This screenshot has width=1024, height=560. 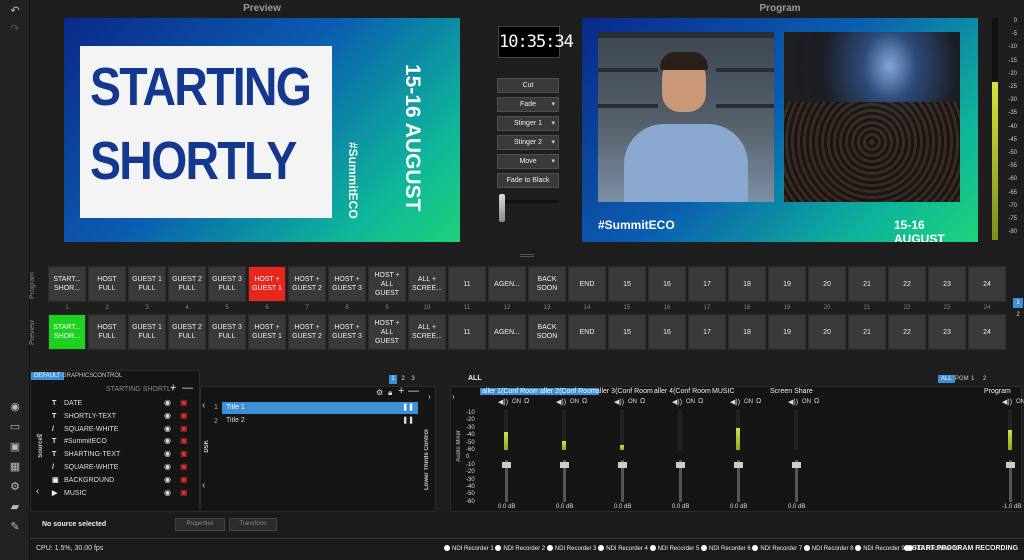 I want to click on ndi-recorder-3: NDI Recorder 3, so click(x=571, y=548).